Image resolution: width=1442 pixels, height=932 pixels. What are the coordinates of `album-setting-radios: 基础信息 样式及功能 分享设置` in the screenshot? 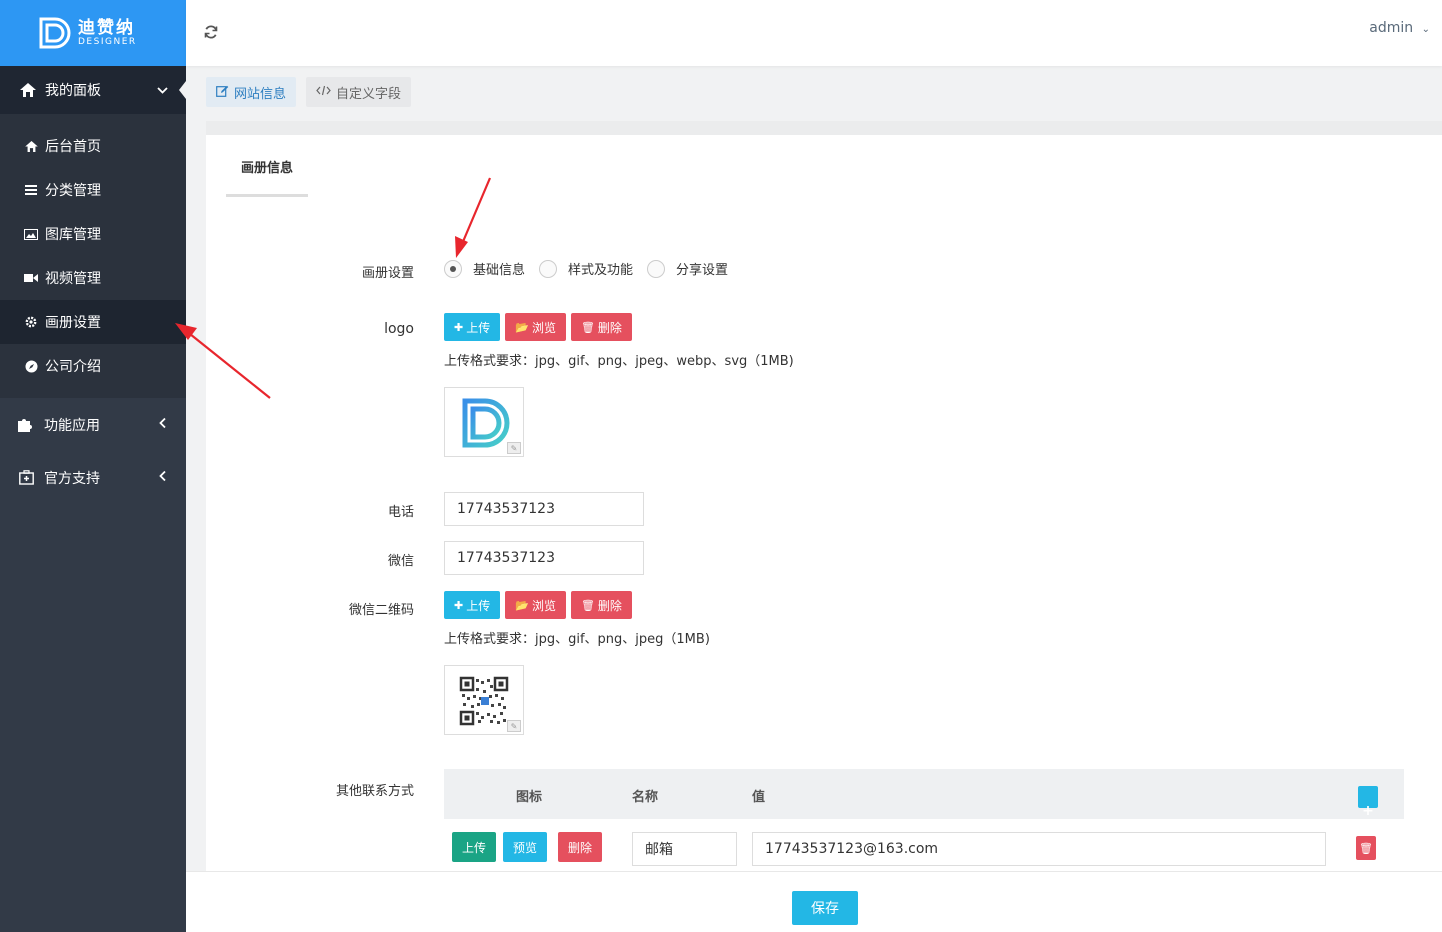 It's located at (593, 268).